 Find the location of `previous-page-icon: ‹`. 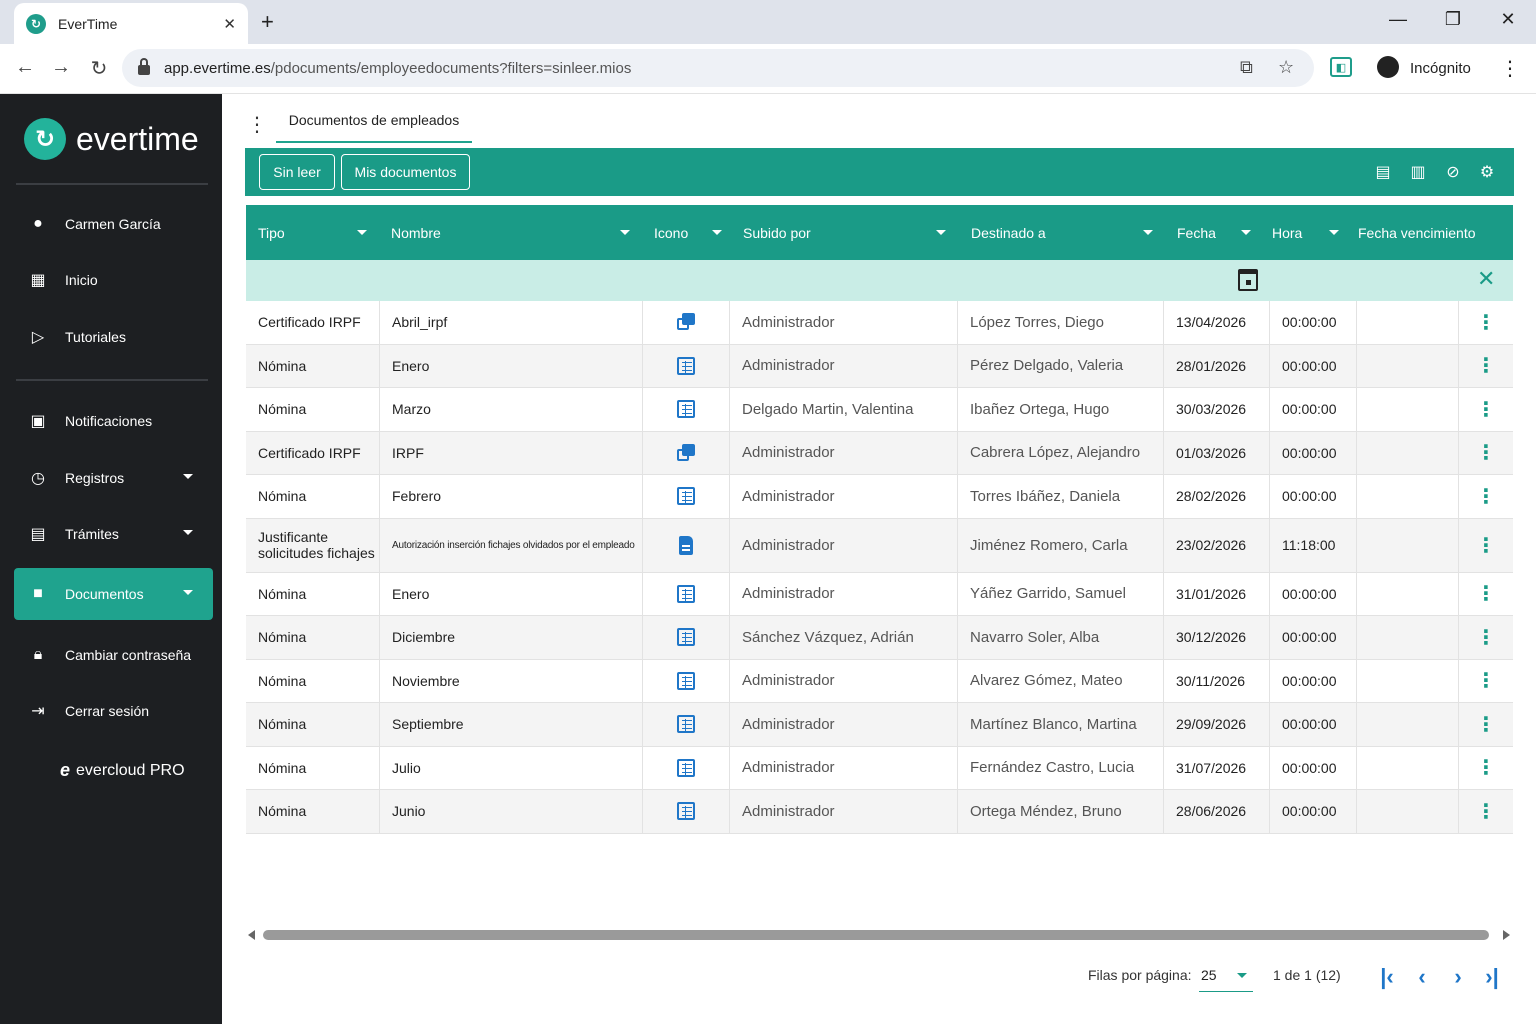

previous-page-icon: ‹ is located at coordinates (1422, 977).